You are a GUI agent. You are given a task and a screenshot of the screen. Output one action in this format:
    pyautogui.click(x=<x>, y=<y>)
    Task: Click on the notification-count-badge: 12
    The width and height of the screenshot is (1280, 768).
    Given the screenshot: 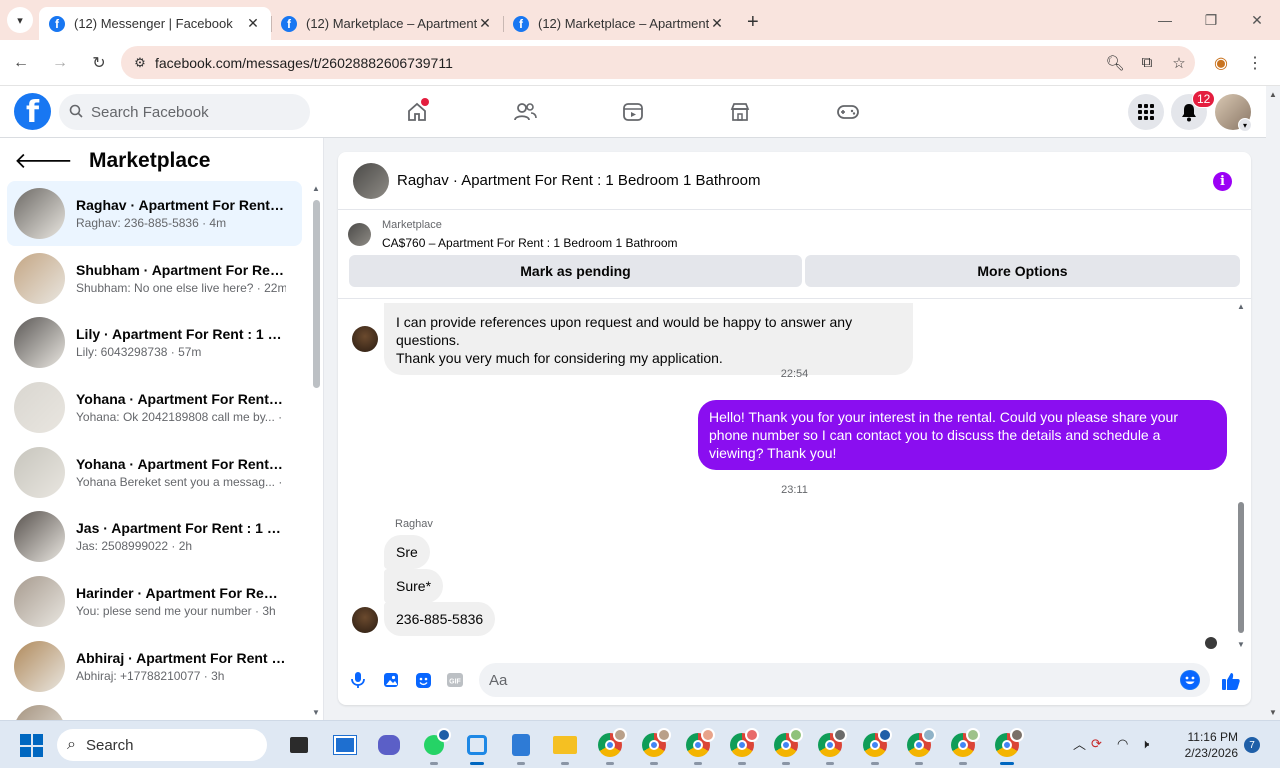 What is the action you would take?
    pyautogui.click(x=1204, y=99)
    